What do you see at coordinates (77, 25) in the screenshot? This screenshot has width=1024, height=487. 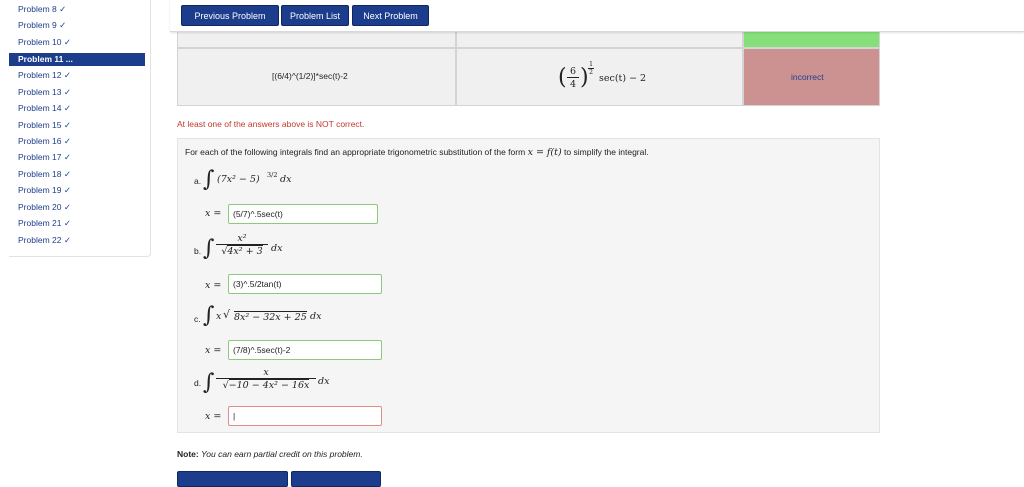 I see `sidebar-item-problem-9: Problem 9 ✓` at bounding box center [77, 25].